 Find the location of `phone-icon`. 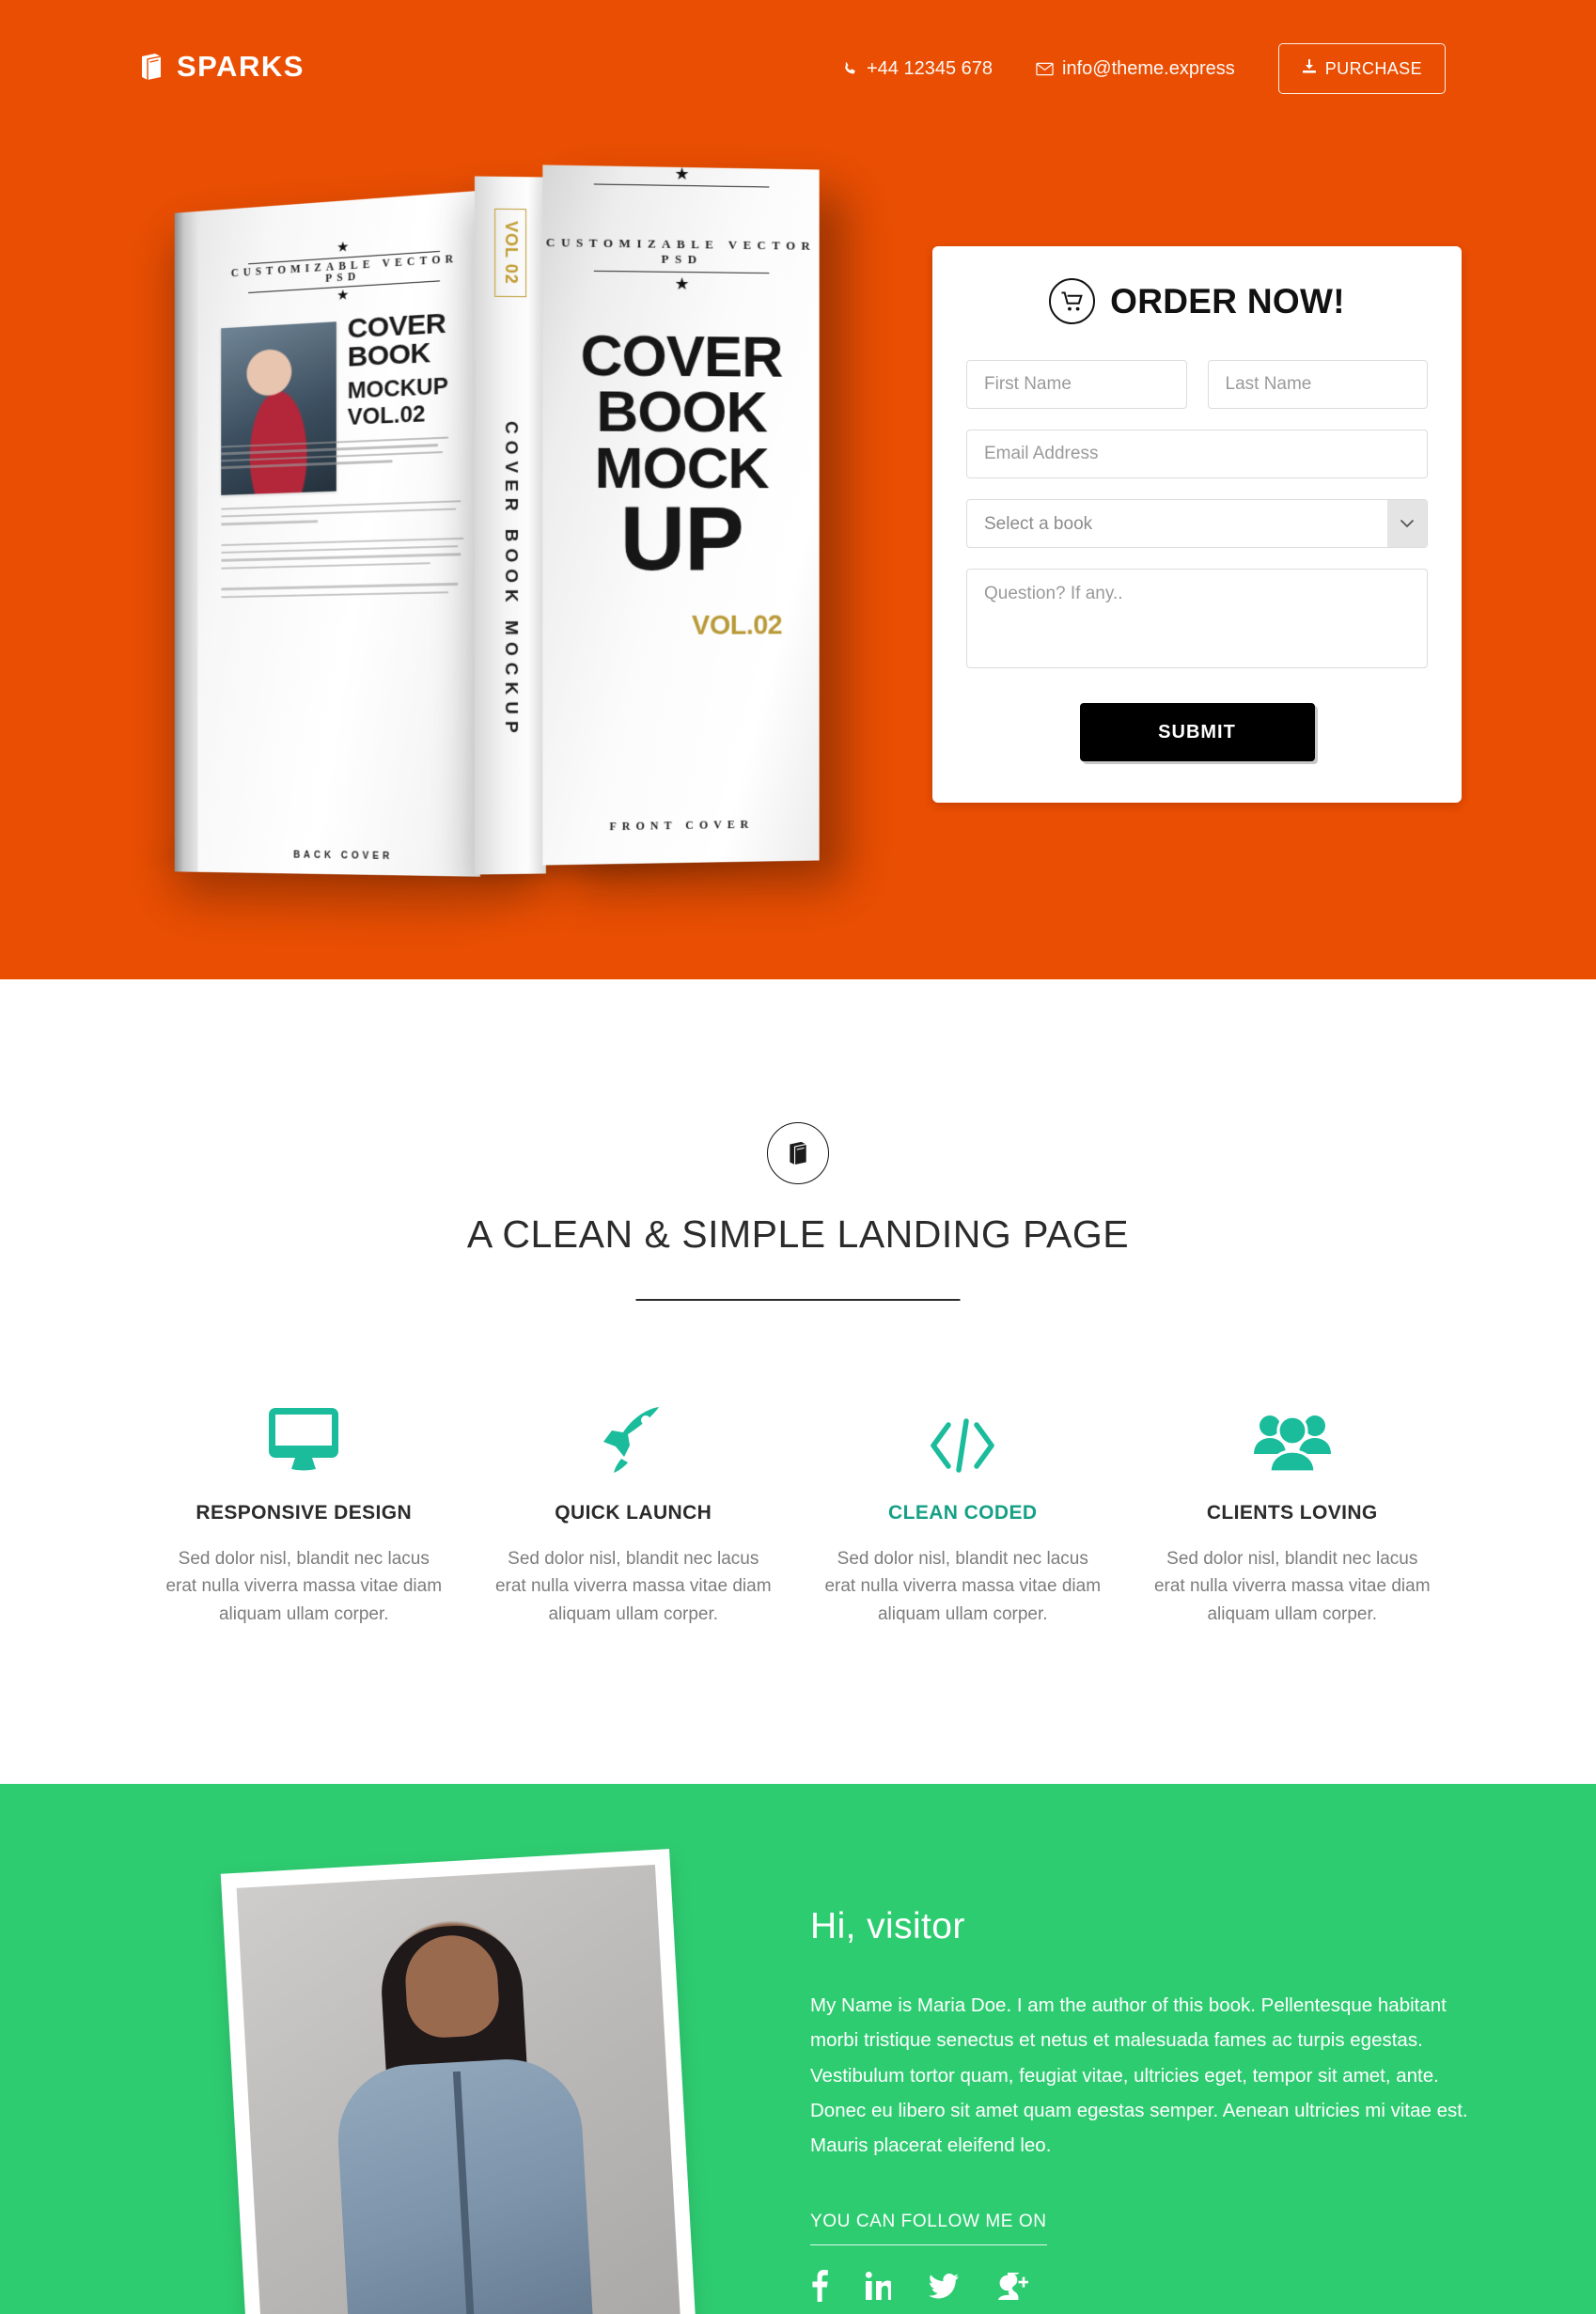

phone-icon is located at coordinates (850, 69).